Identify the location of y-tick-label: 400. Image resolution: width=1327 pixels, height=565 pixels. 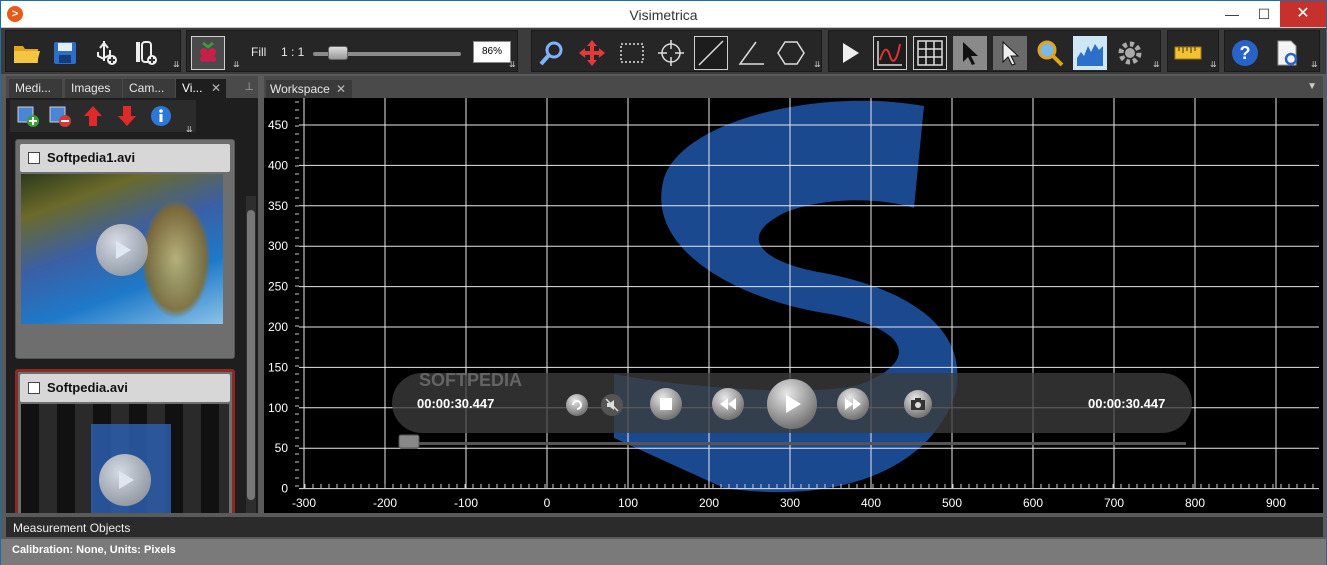
(278, 165).